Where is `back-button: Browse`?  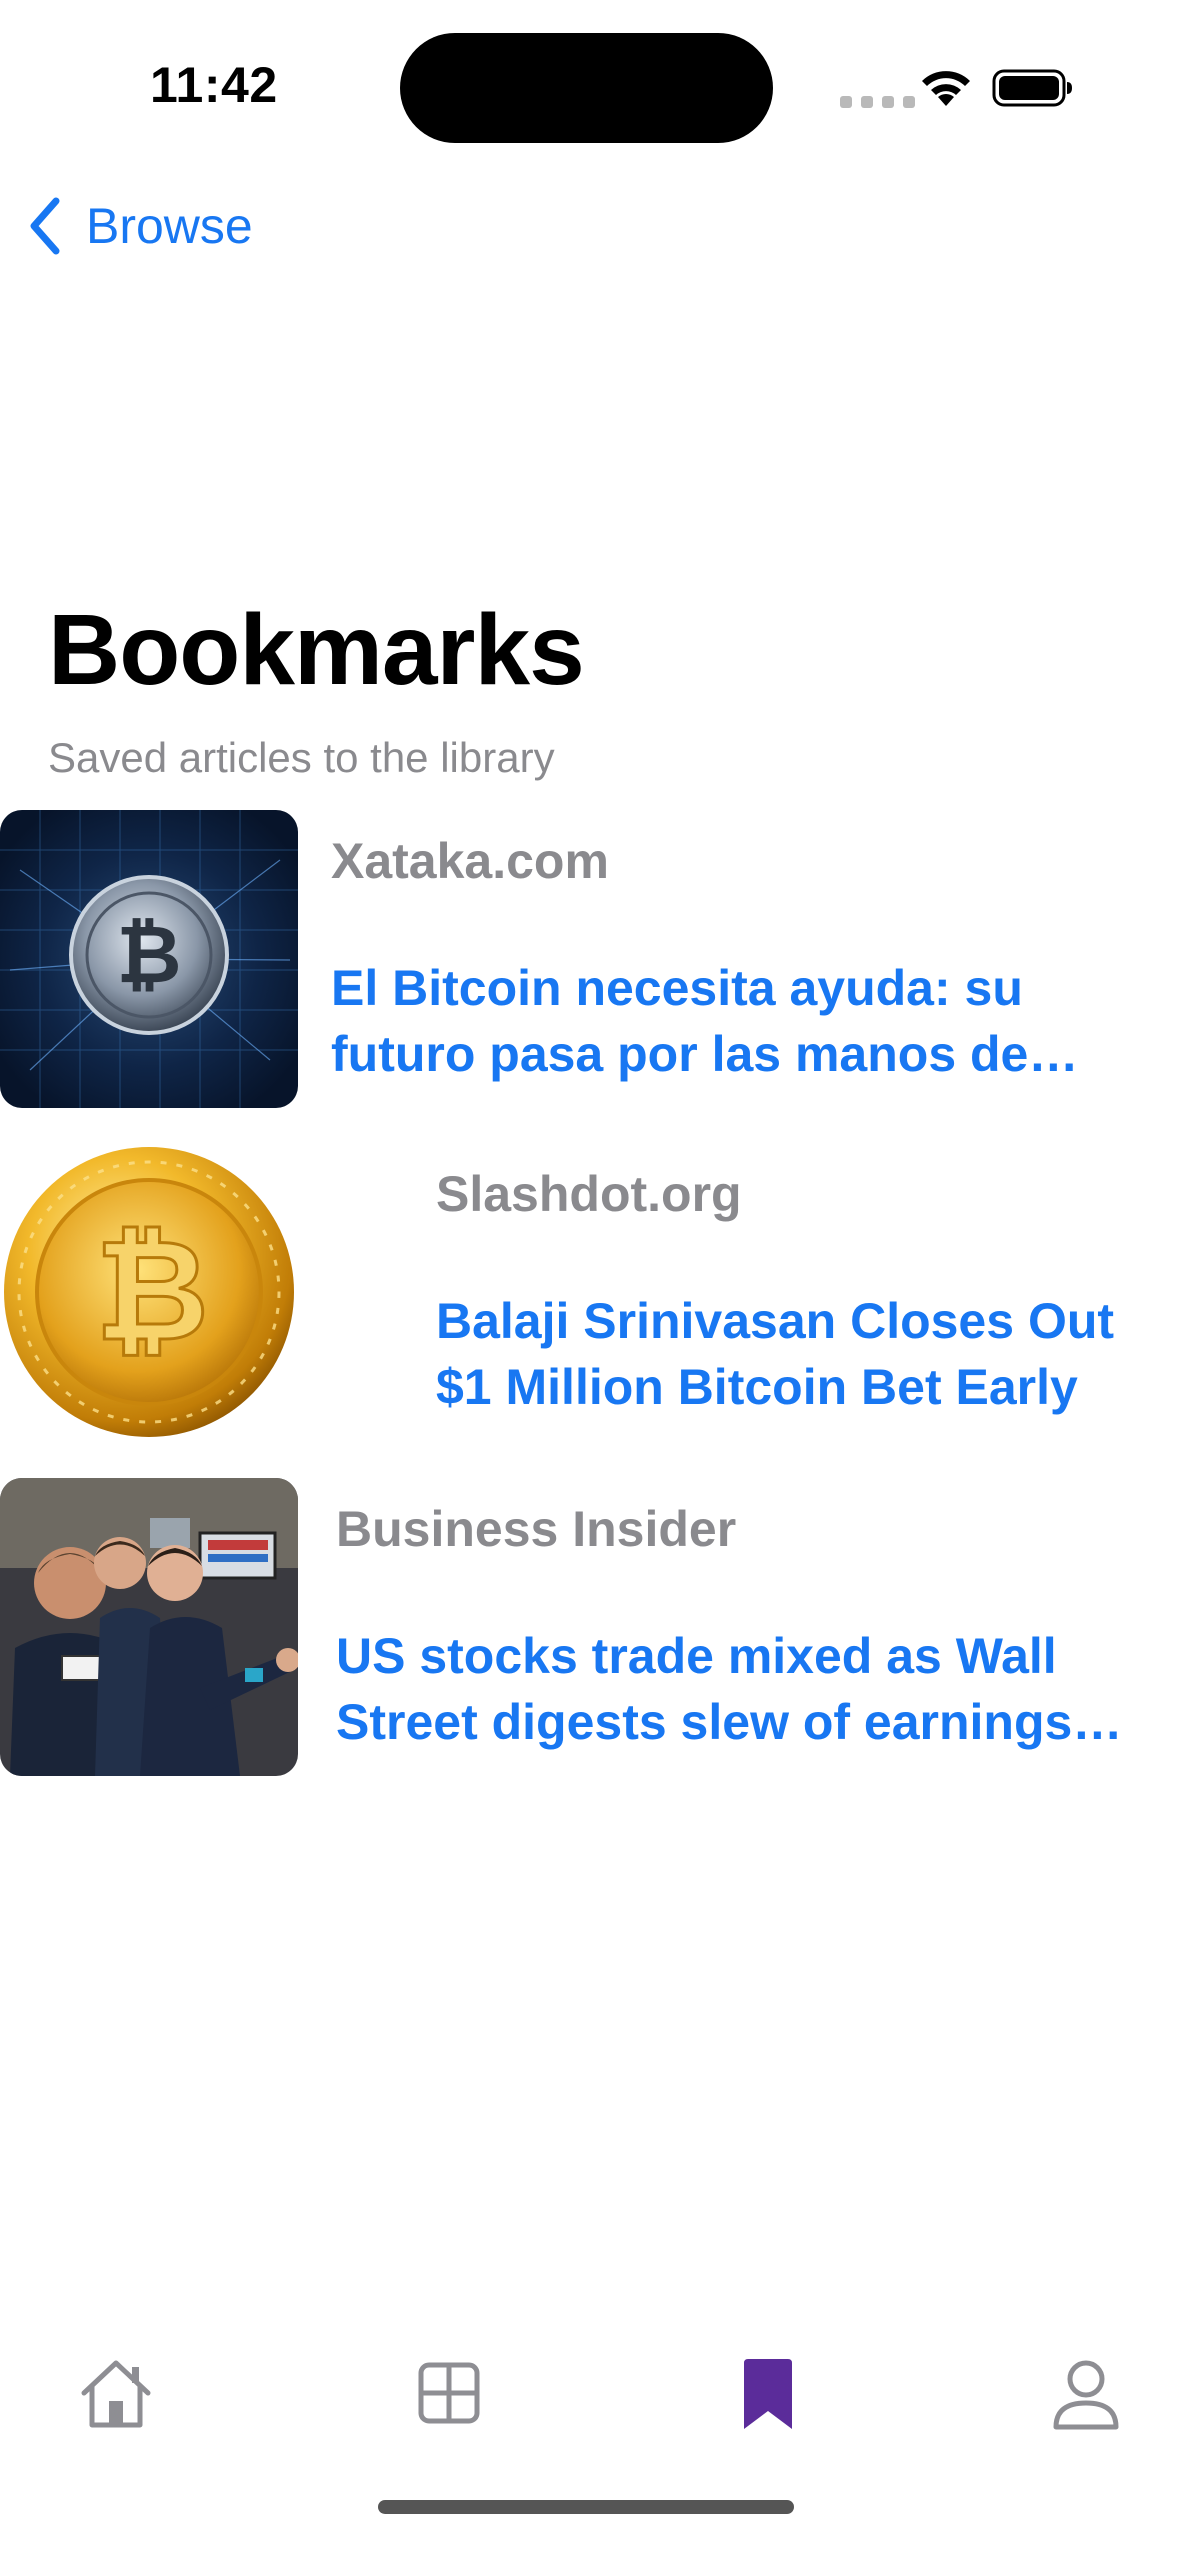
back-button: Browse is located at coordinates (138, 226).